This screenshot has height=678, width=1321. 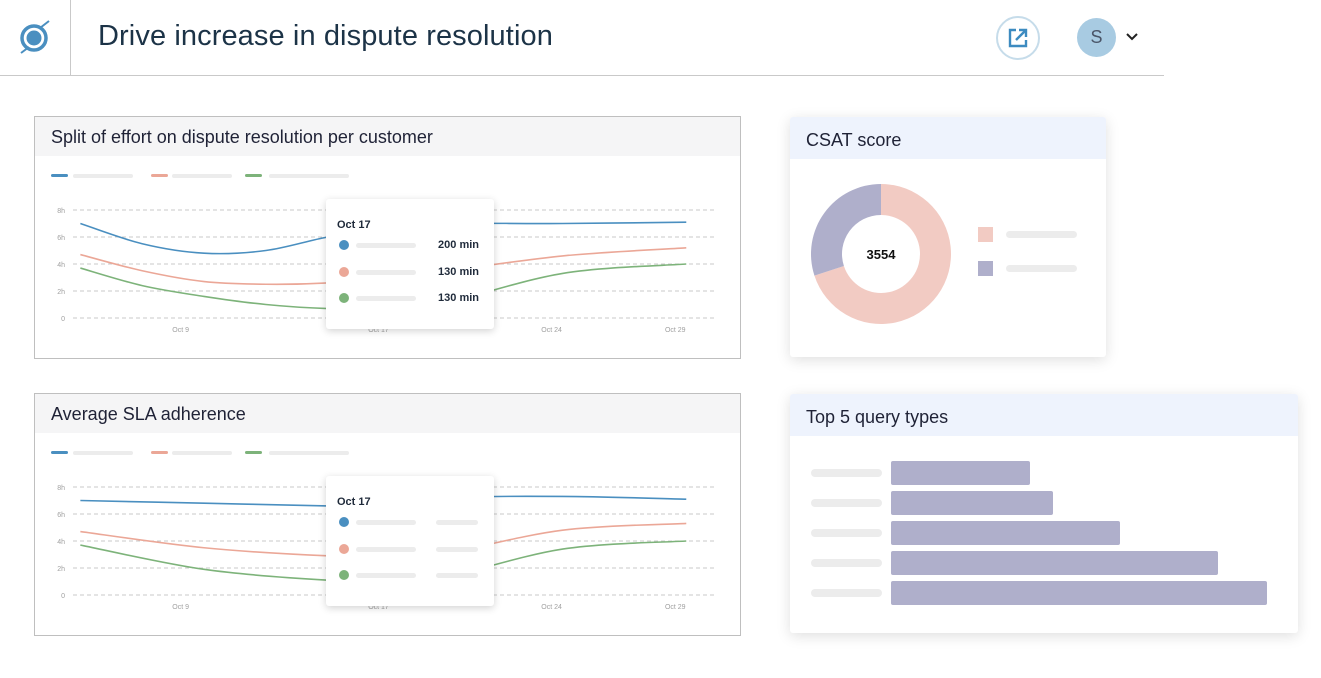 What do you see at coordinates (410, 541) in the screenshot?
I see `chart-tooltip: Oct 17` at bounding box center [410, 541].